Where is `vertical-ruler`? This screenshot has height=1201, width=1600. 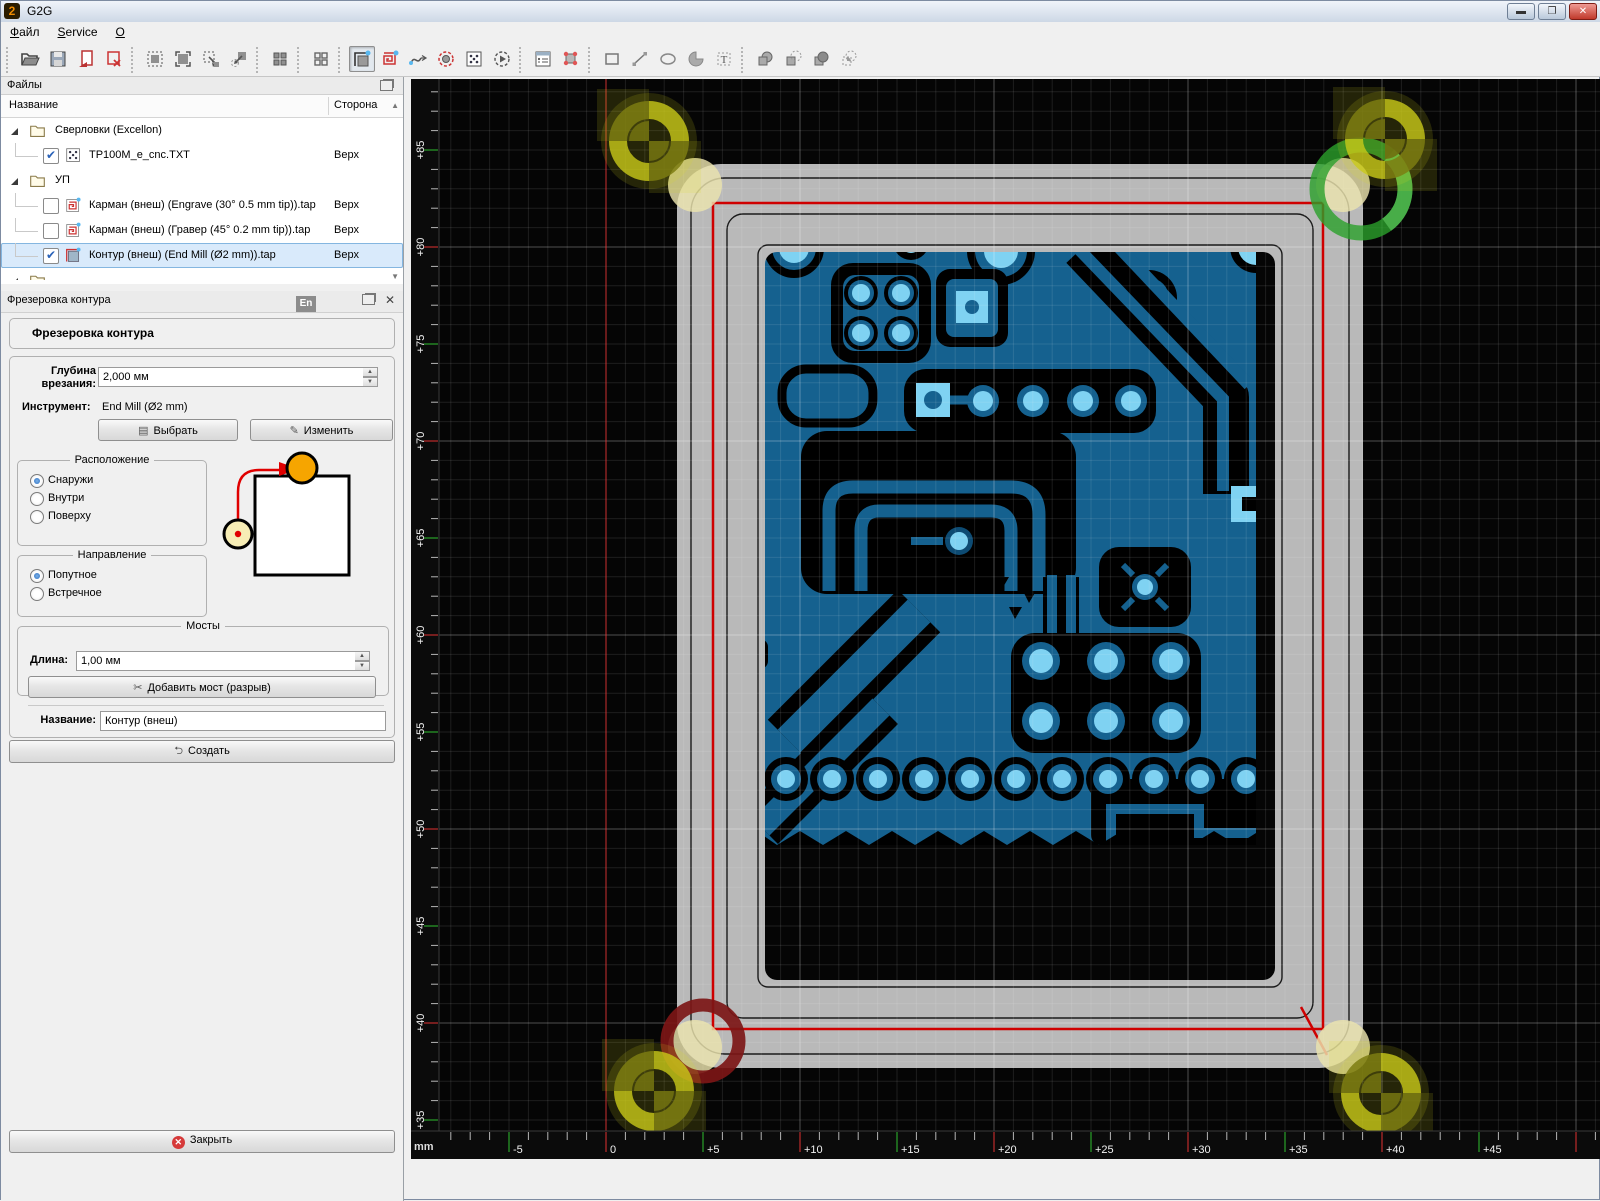
vertical-ruler is located at coordinates (425, 605).